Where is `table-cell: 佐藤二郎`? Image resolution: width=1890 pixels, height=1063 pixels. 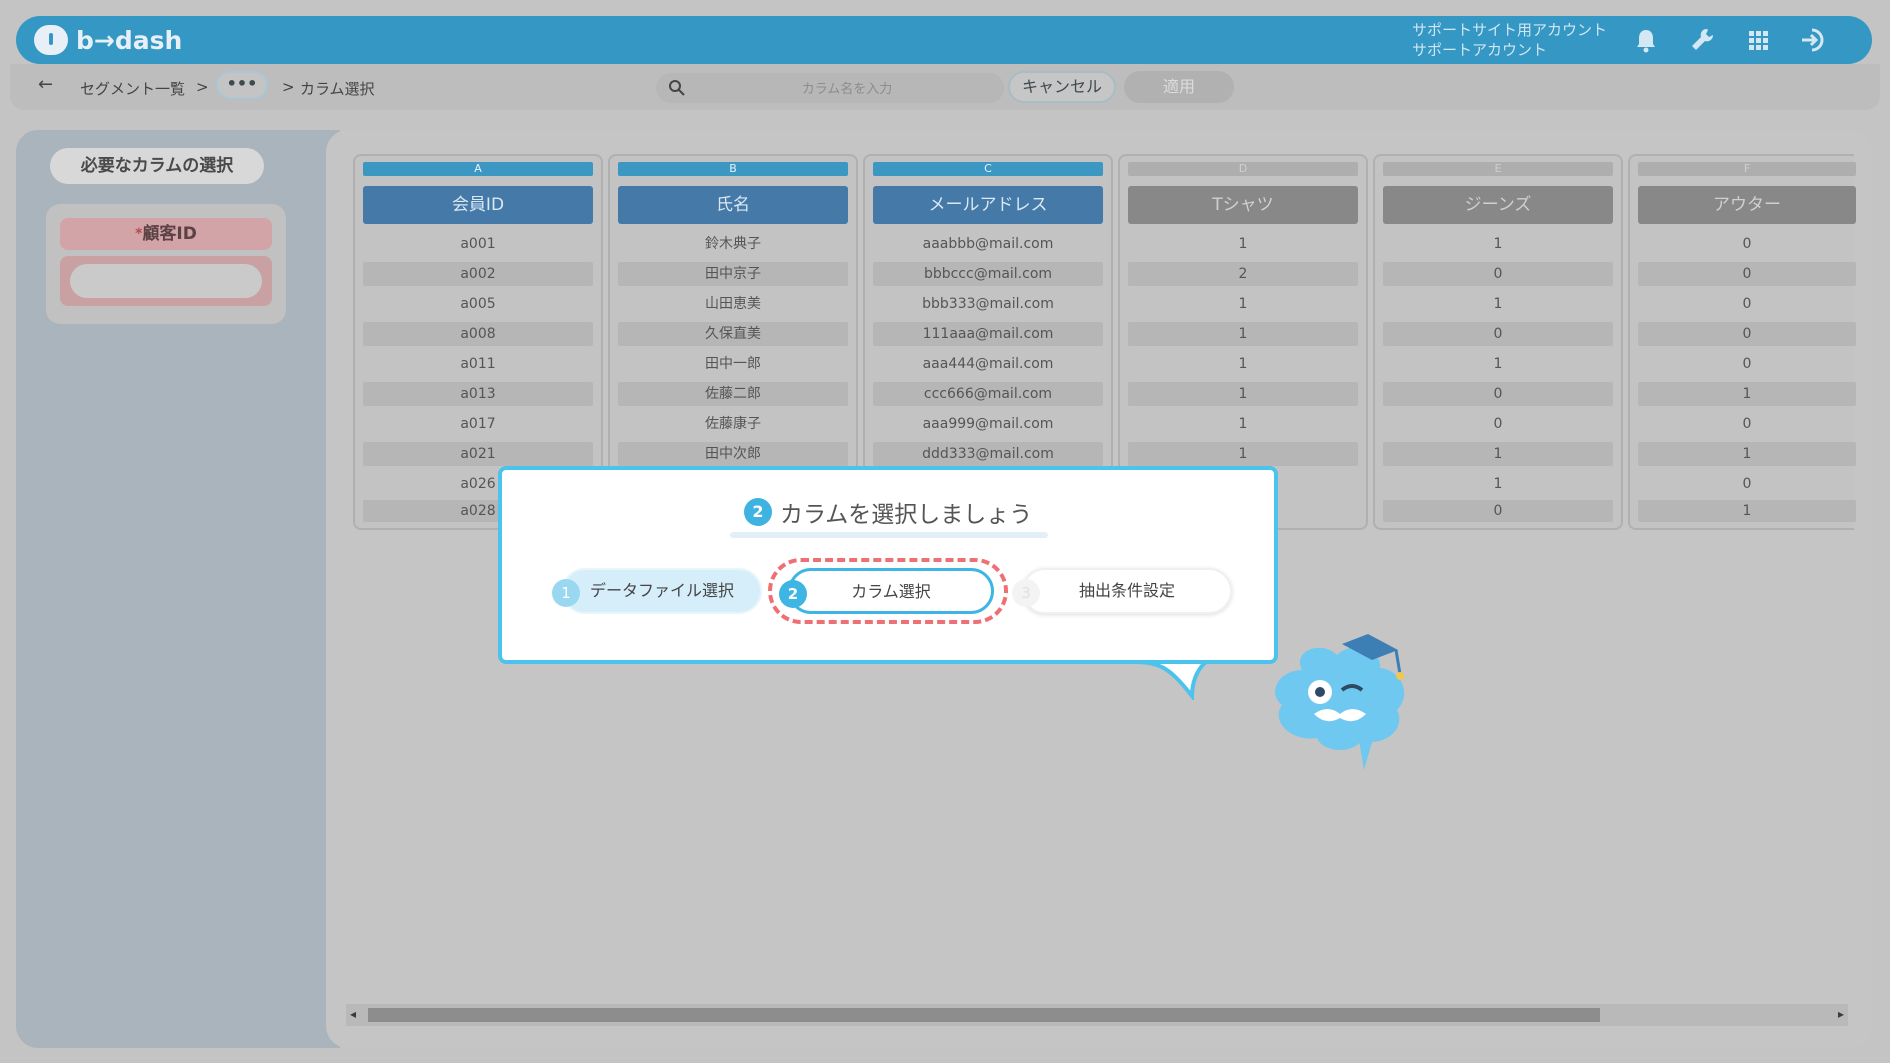 table-cell: 佐藤二郎 is located at coordinates (733, 394).